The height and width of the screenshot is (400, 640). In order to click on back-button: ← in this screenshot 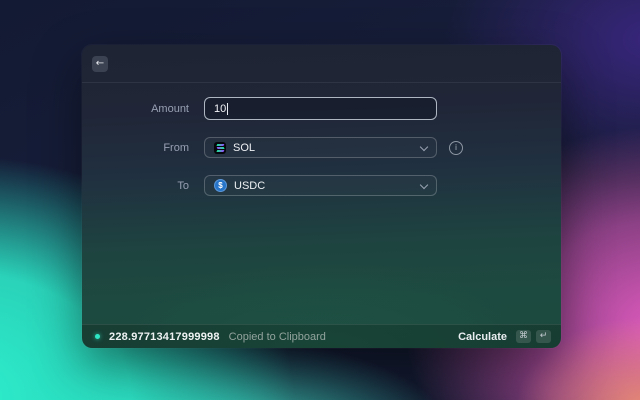, I will do `click(100, 63)`.